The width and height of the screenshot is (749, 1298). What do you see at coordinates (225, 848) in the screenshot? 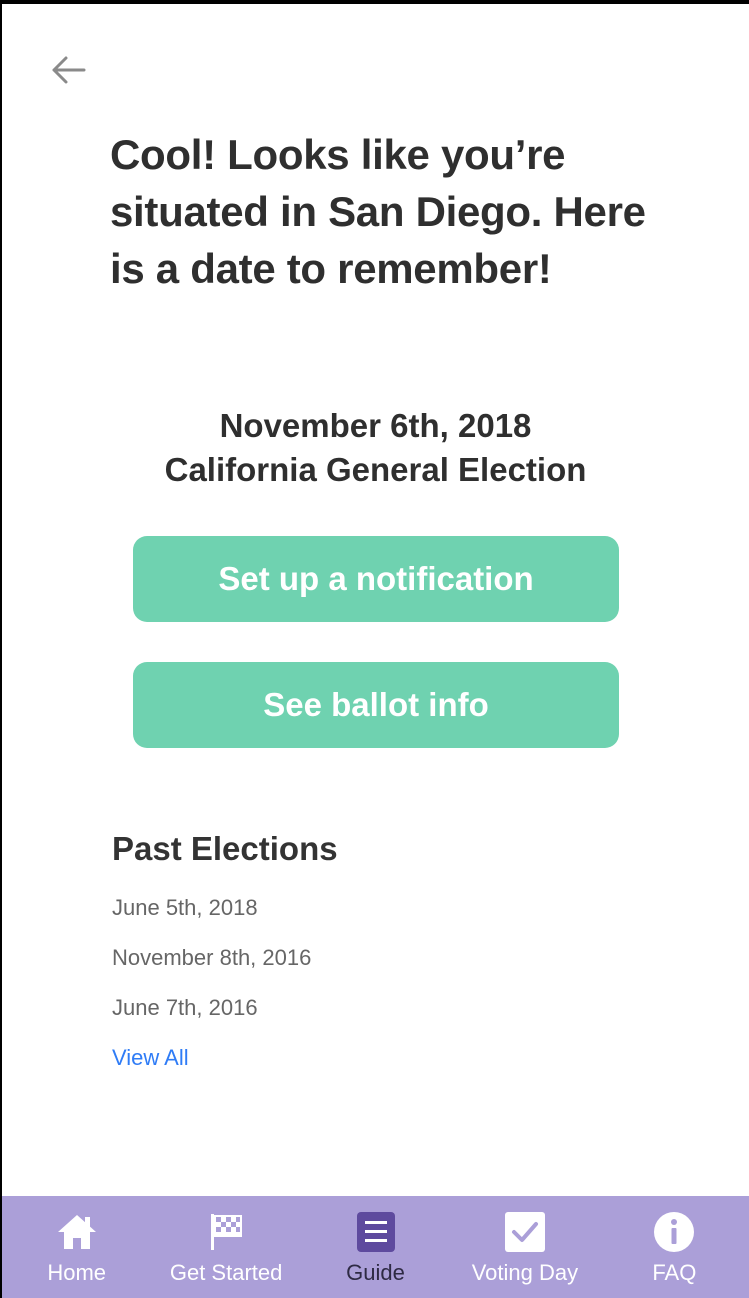
I see `past-elections-title: Past Elections` at bounding box center [225, 848].